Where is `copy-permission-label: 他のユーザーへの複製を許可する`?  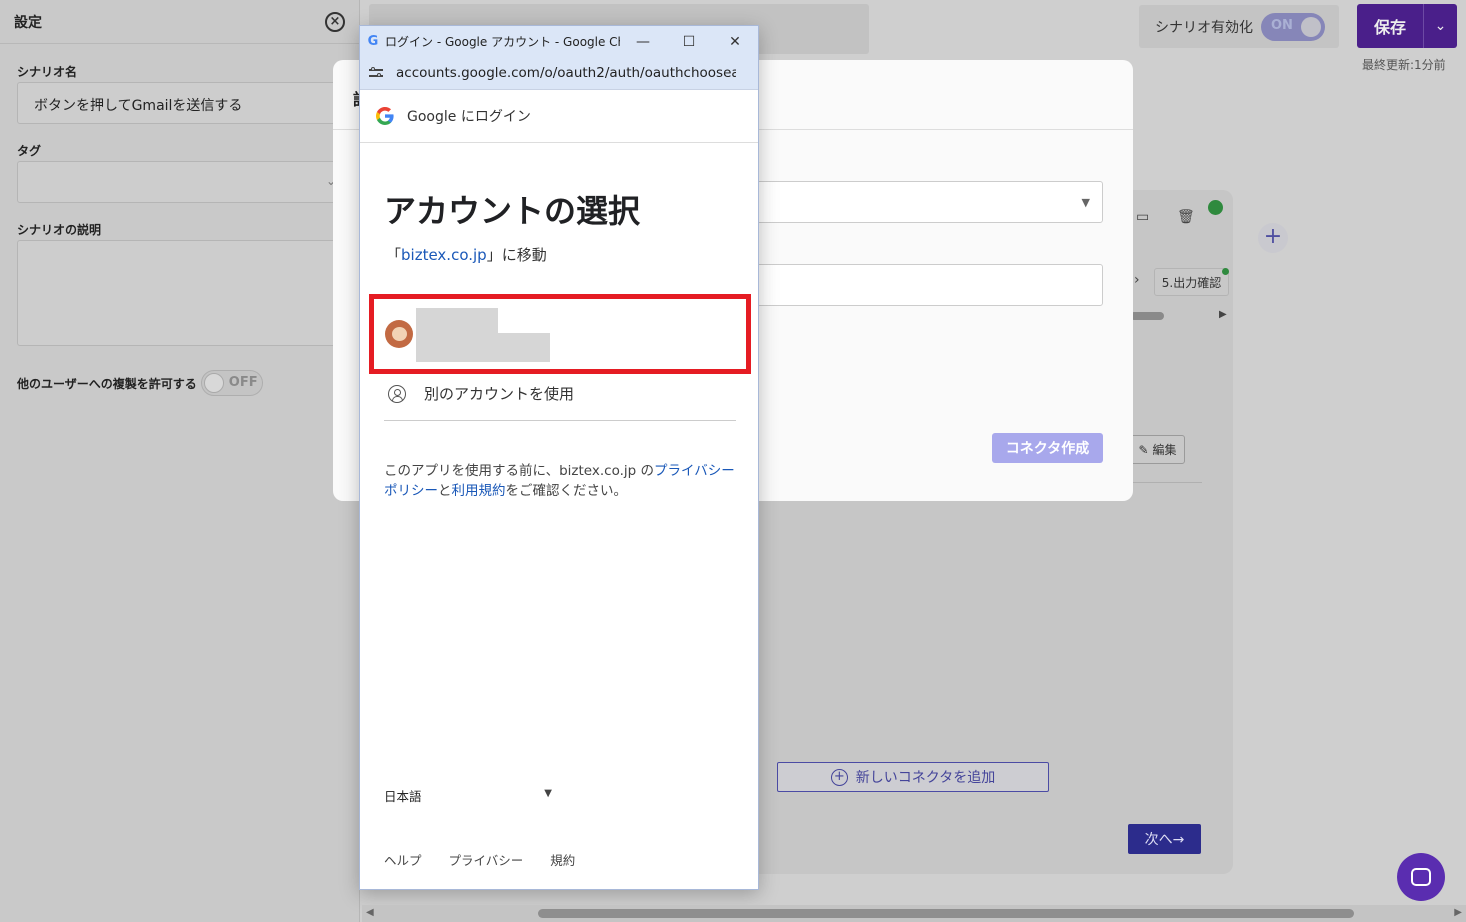 copy-permission-label: 他のユーザーへの複製を許可する is located at coordinates (107, 383).